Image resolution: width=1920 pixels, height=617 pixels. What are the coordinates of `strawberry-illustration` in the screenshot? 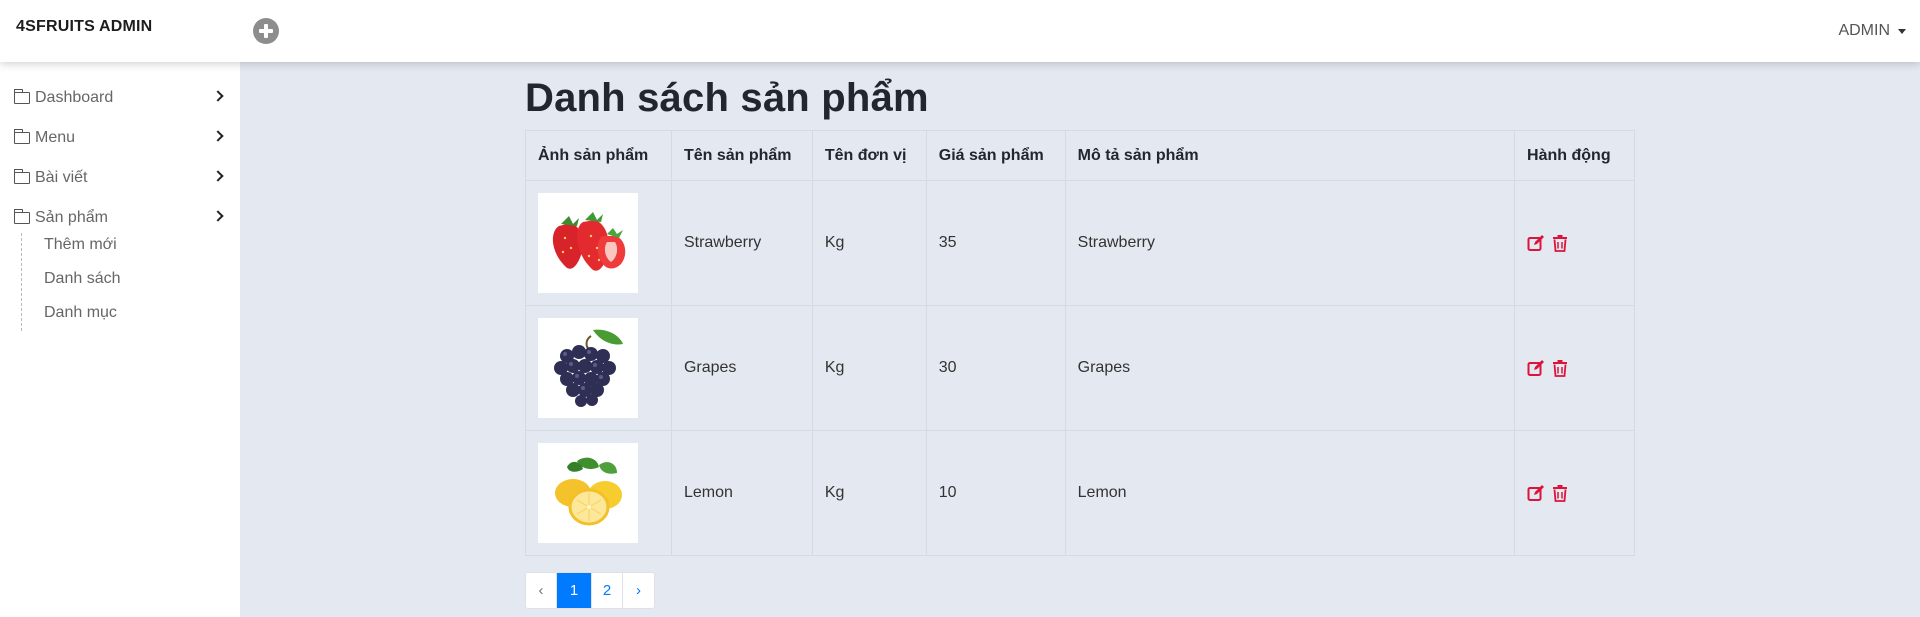 It's located at (589, 241).